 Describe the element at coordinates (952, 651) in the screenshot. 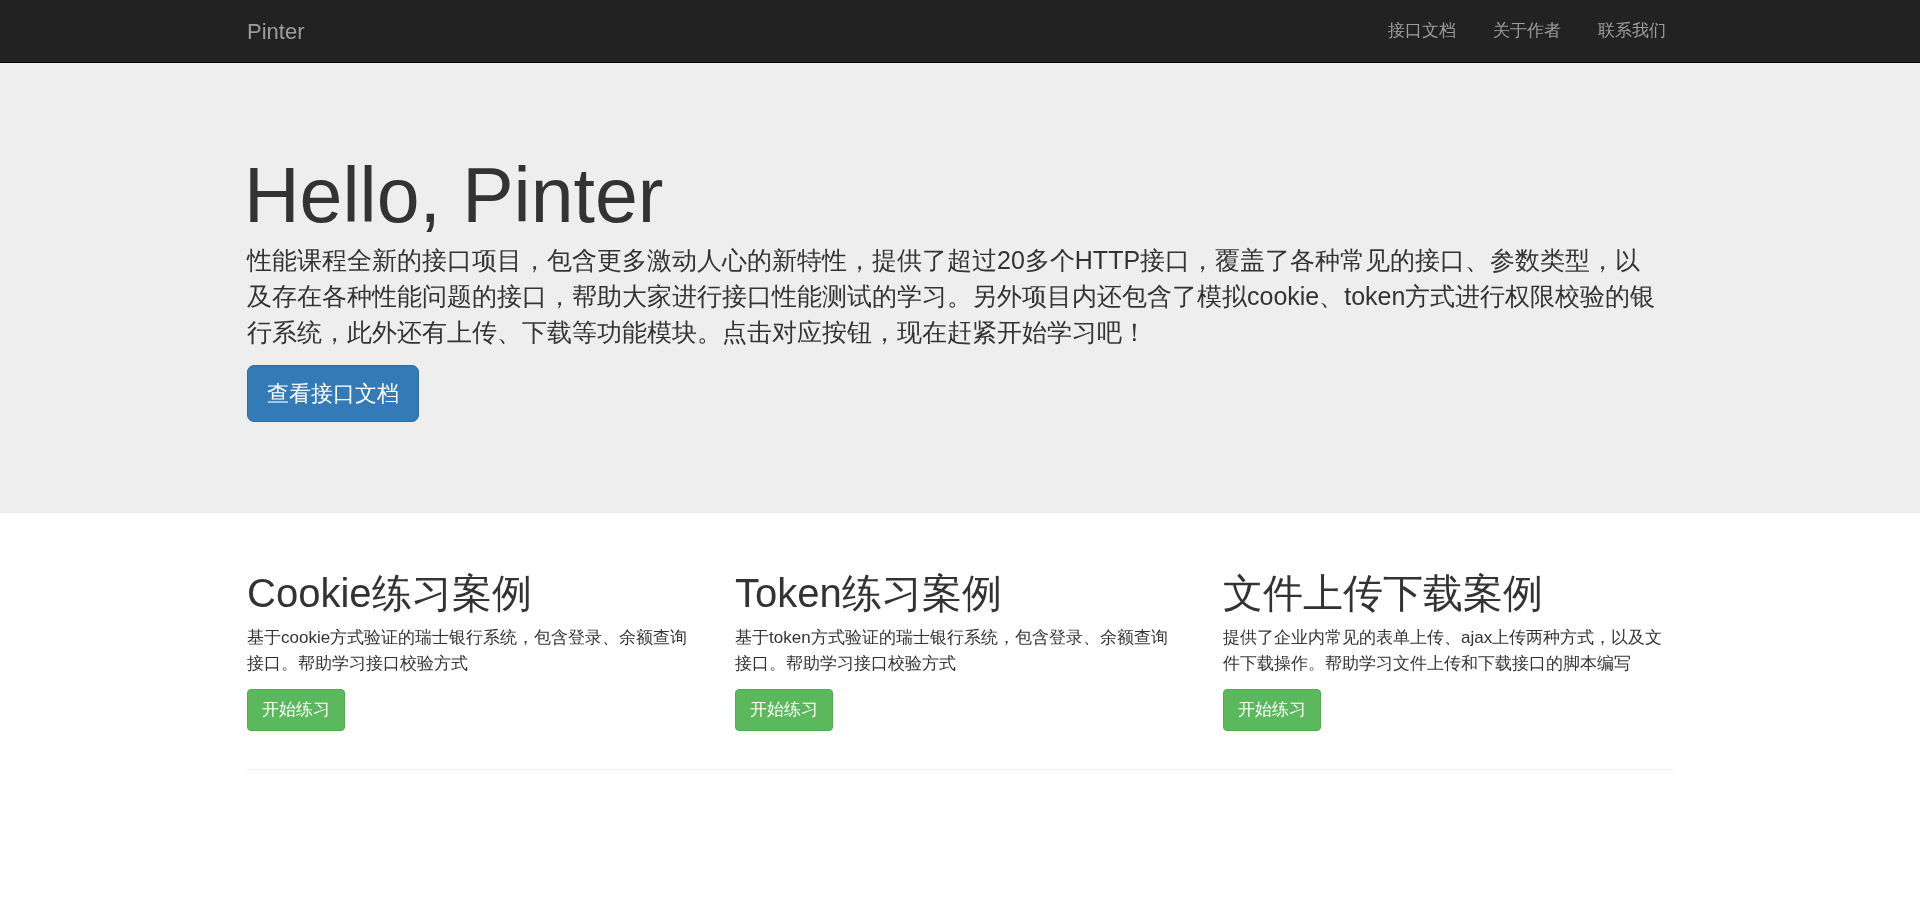

I see `card-description: 基于token方式验证的瑞士银行系统，包含登录、余额查询接口。帮助学习接口校验方式` at that location.